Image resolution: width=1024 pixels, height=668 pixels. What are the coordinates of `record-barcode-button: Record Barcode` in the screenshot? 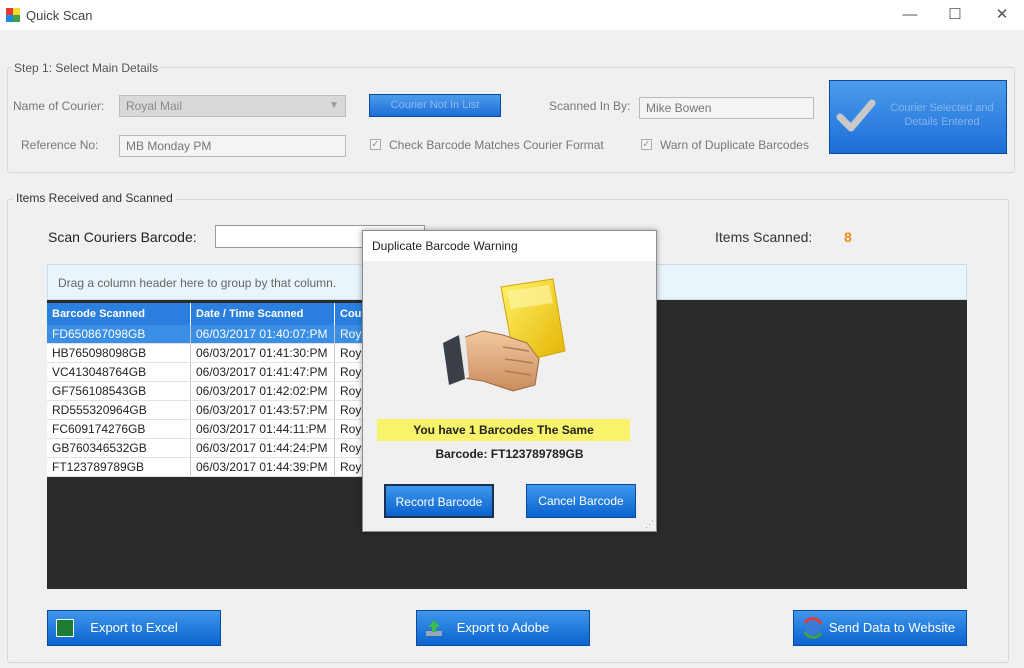 It's located at (439, 501).